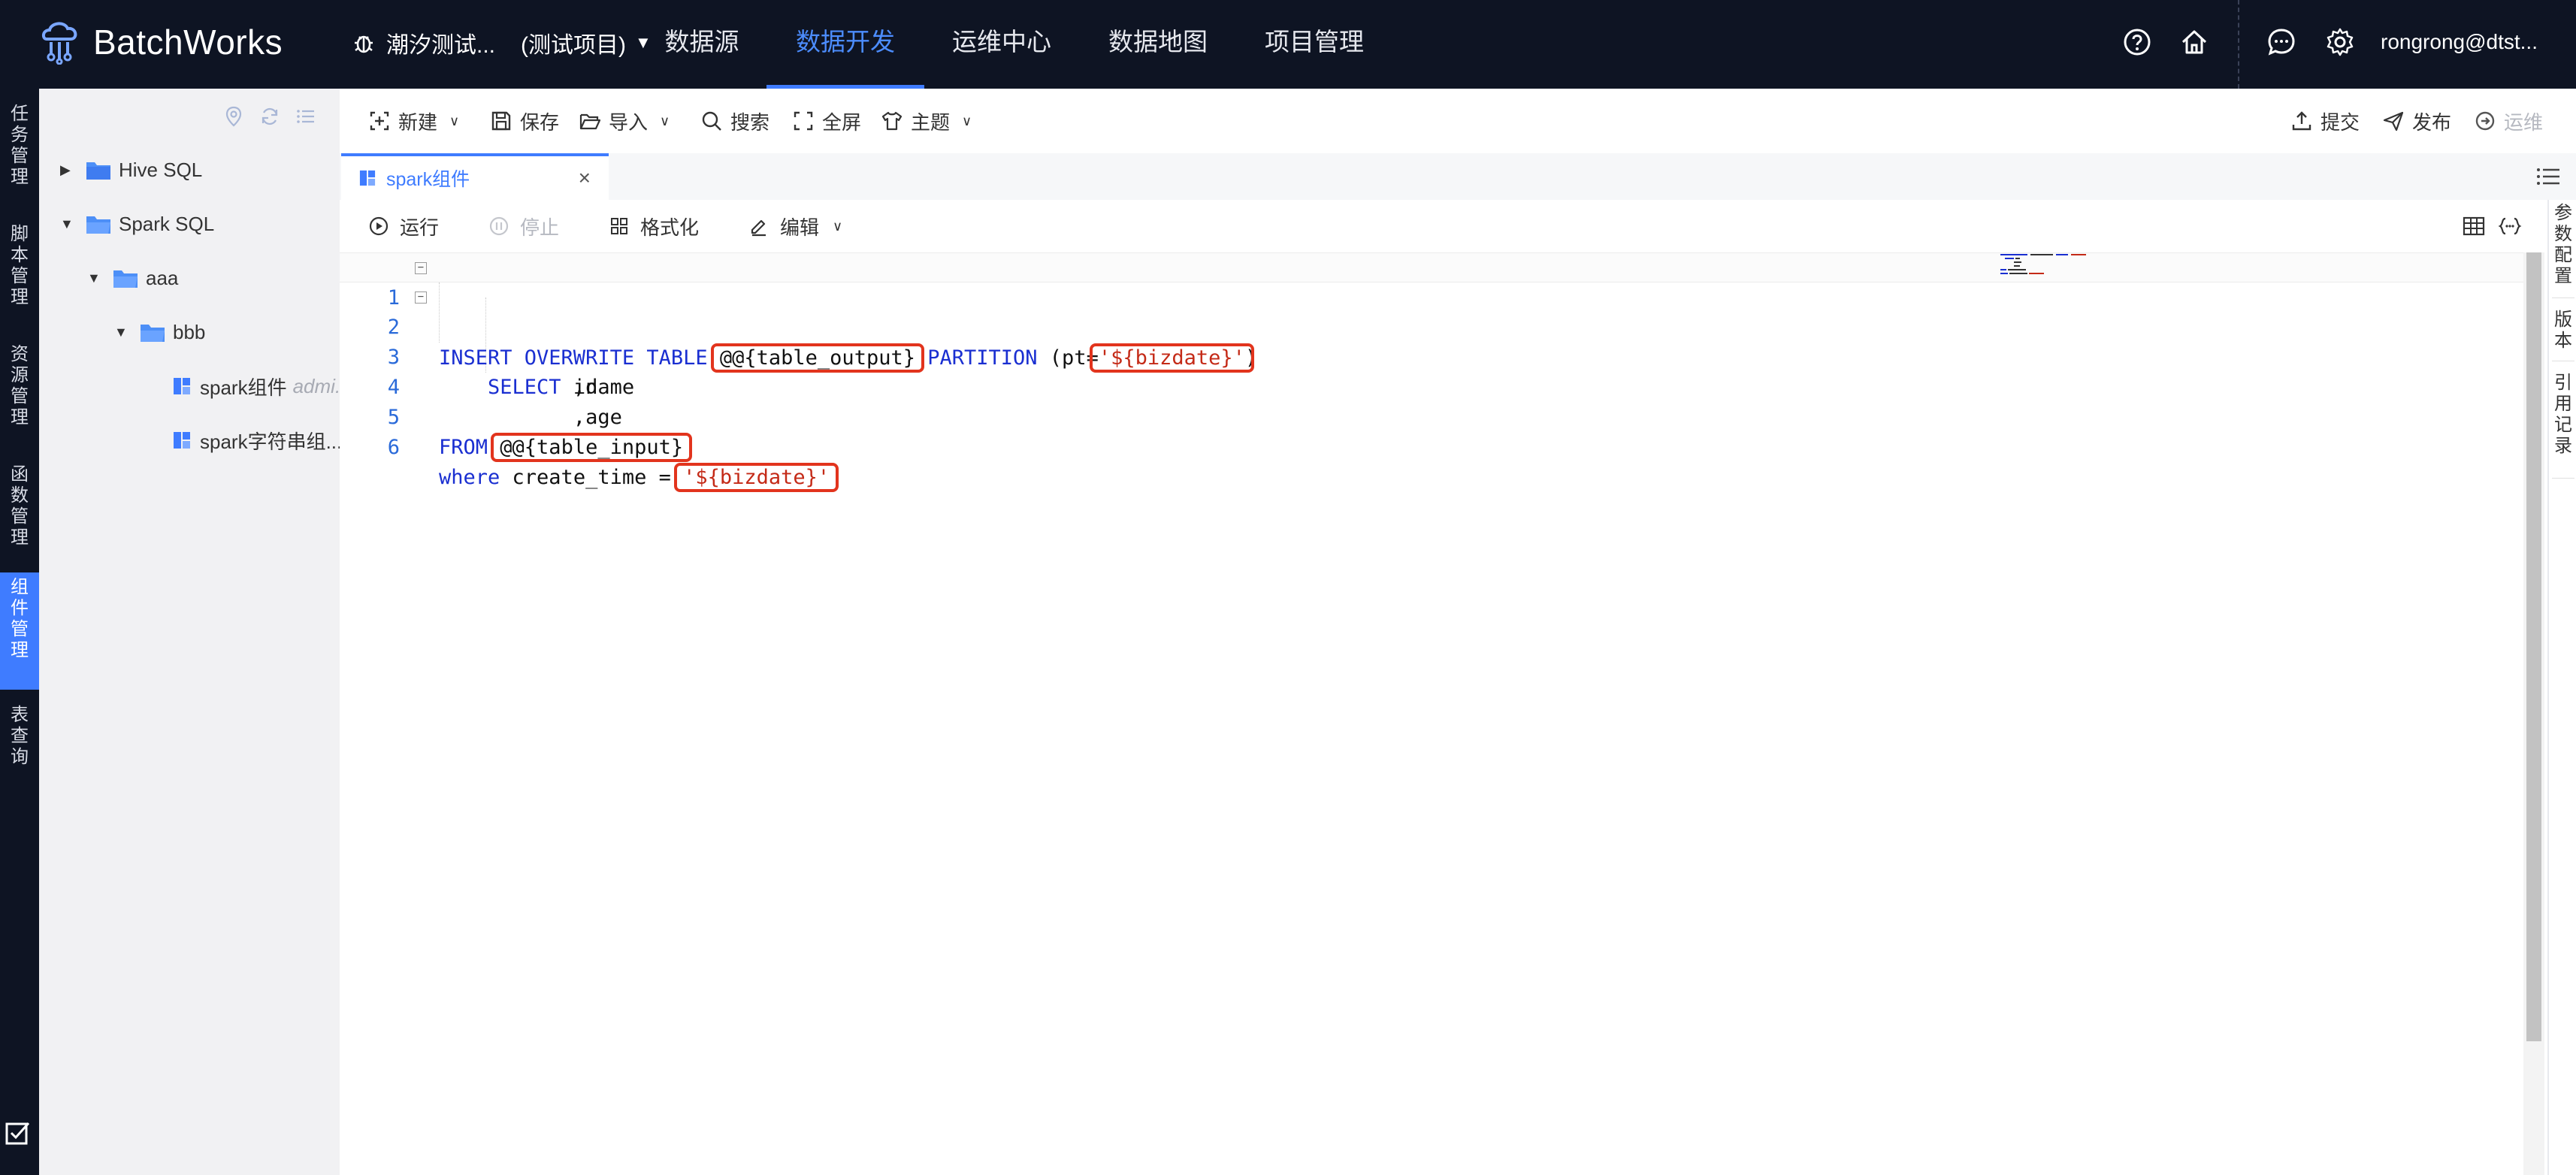  What do you see at coordinates (926, 121) in the screenshot?
I see `theme-button: 主题 ∨` at bounding box center [926, 121].